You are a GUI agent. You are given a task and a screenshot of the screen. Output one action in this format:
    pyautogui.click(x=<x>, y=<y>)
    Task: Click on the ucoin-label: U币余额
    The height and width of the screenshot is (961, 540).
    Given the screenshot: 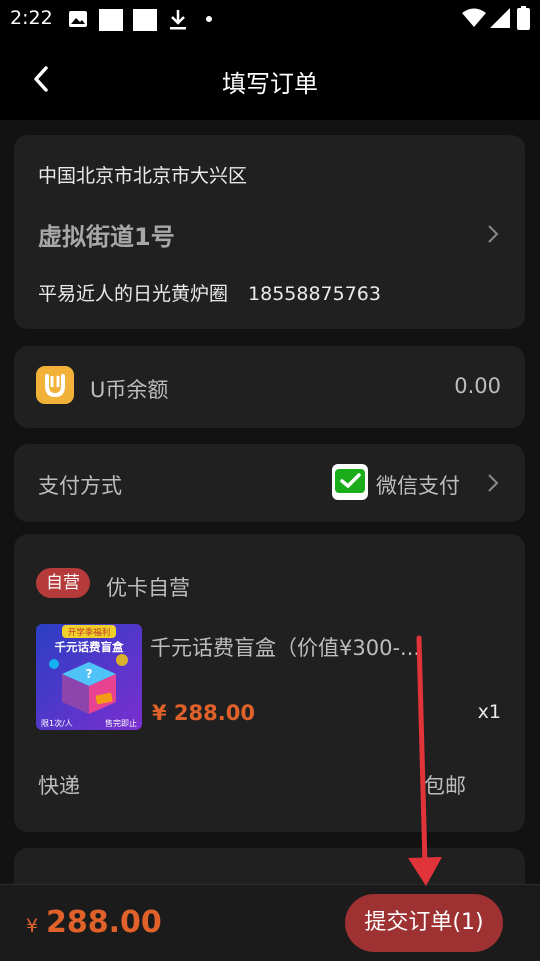 What is the action you would take?
    pyautogui.click(x=129, y=390)
    